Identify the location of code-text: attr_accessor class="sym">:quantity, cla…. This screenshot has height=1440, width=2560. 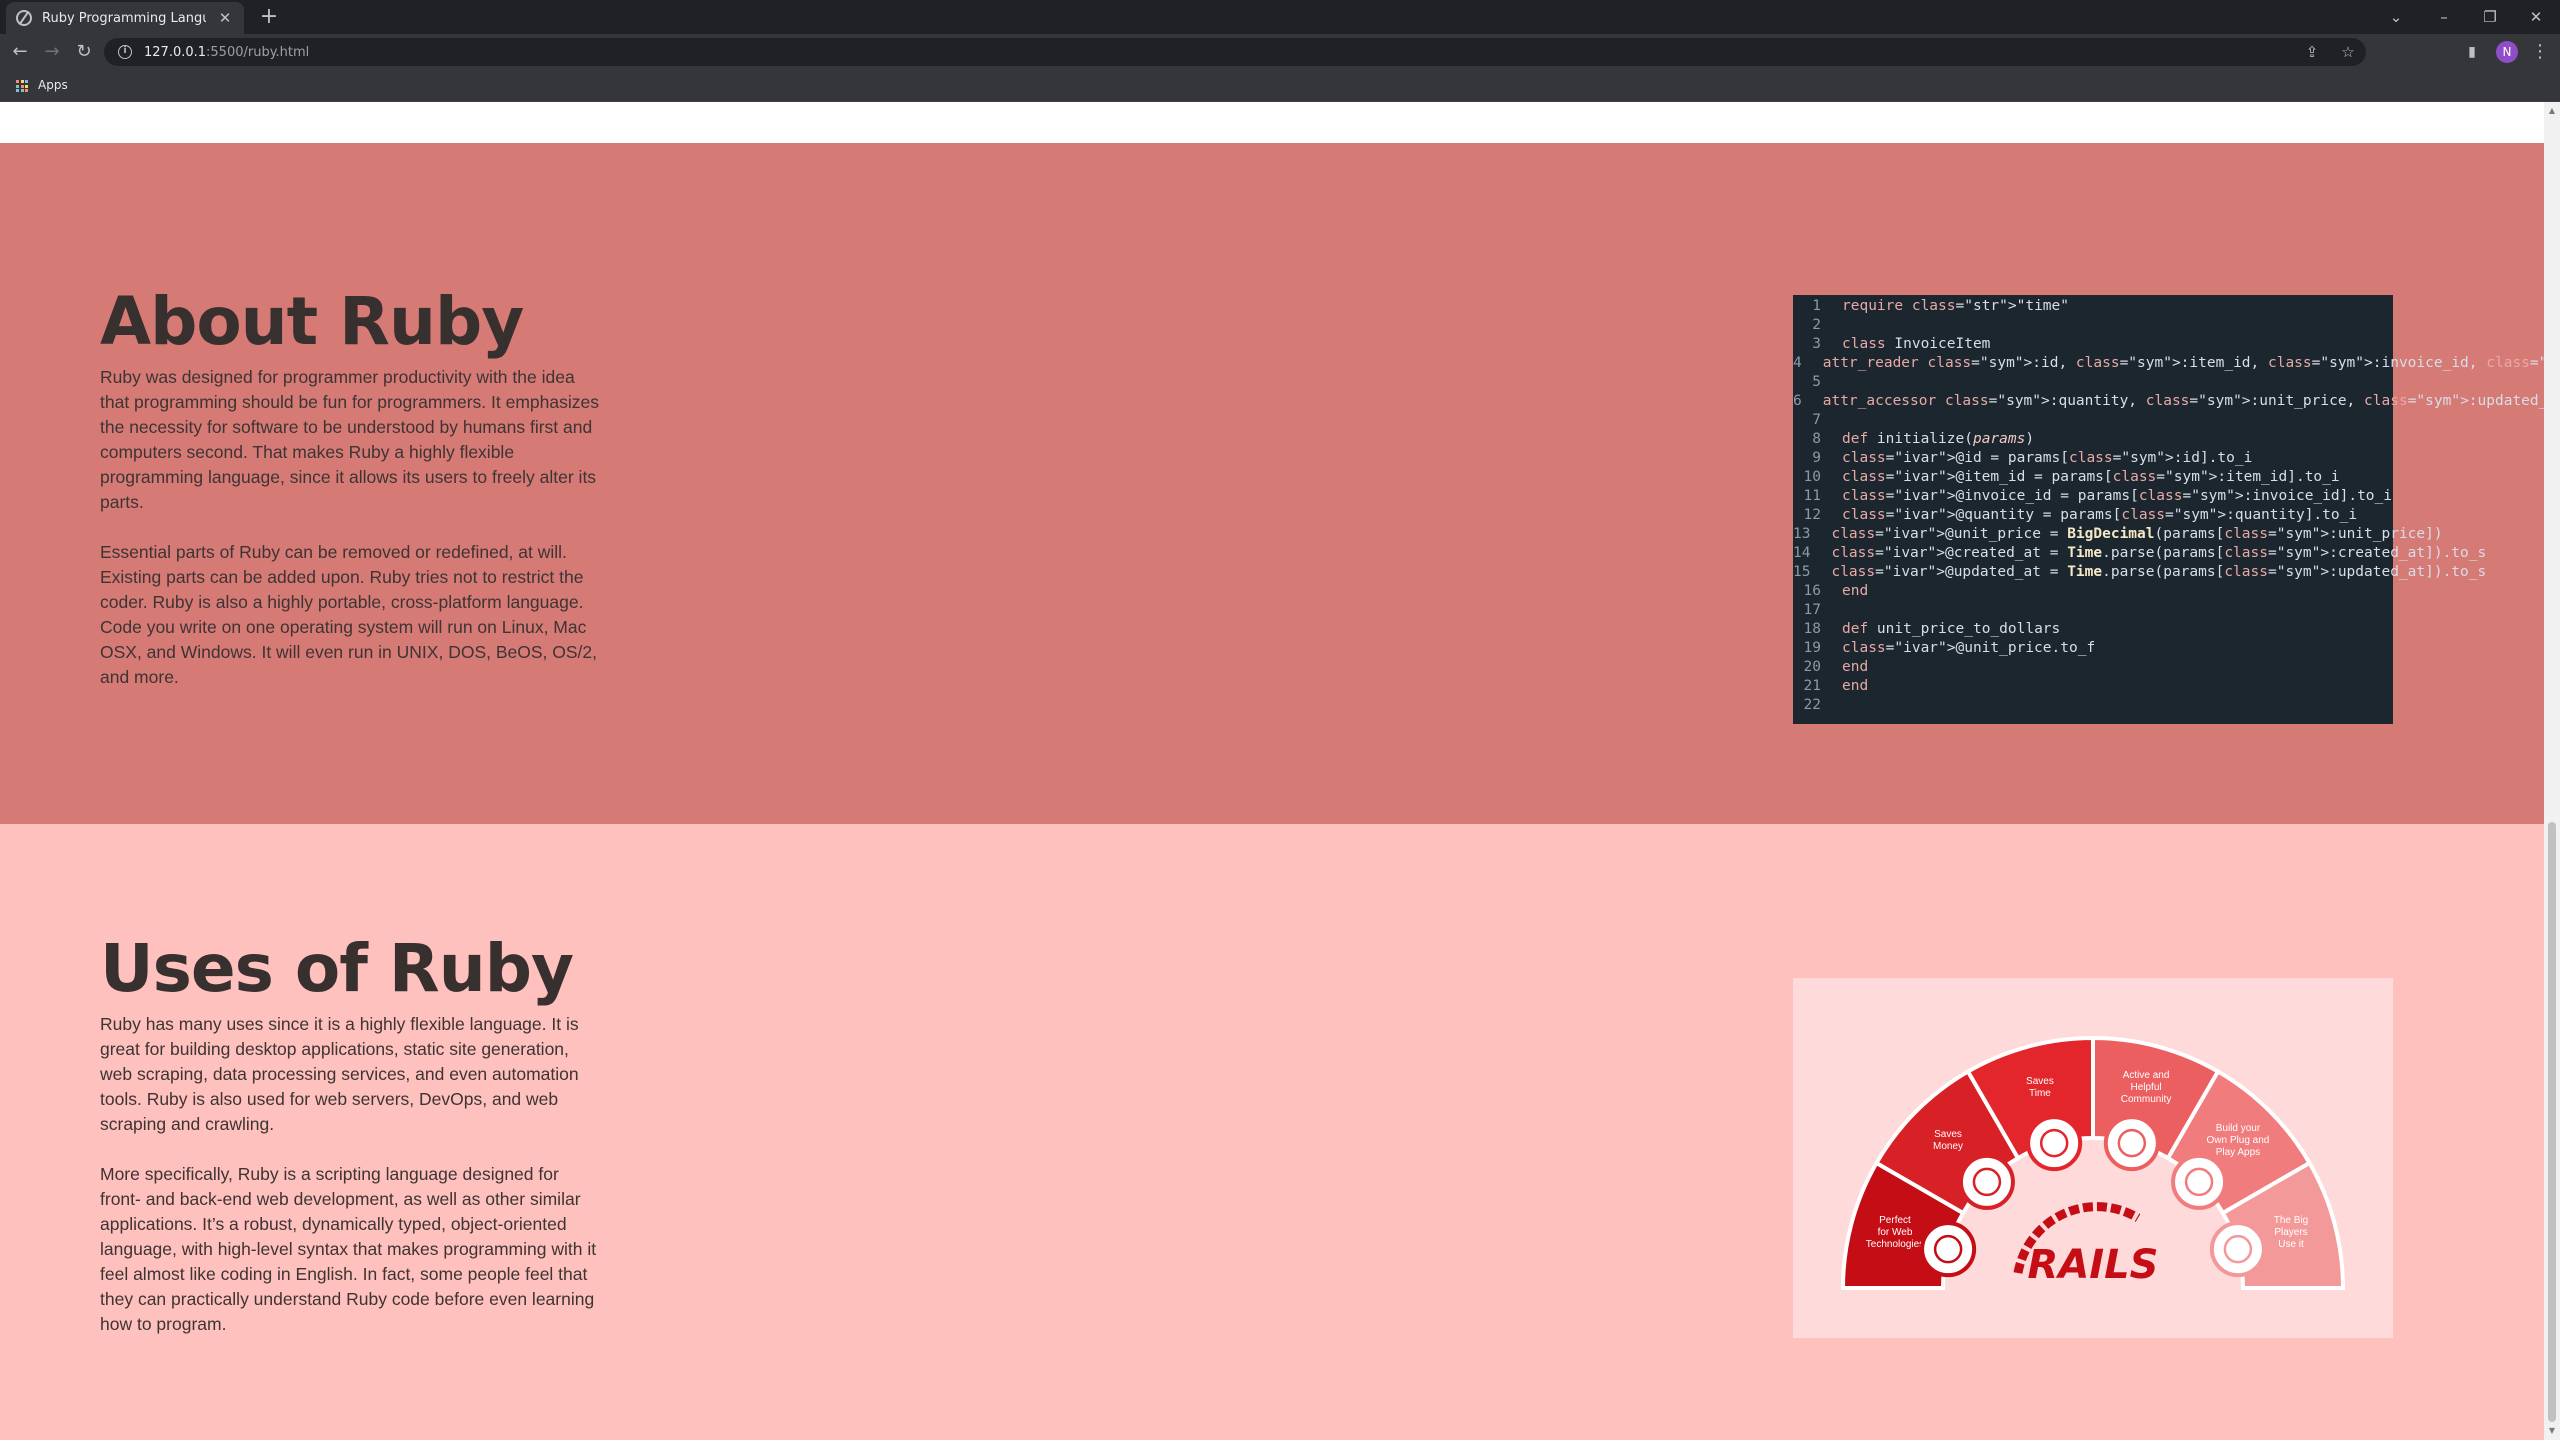
(2183, 401).